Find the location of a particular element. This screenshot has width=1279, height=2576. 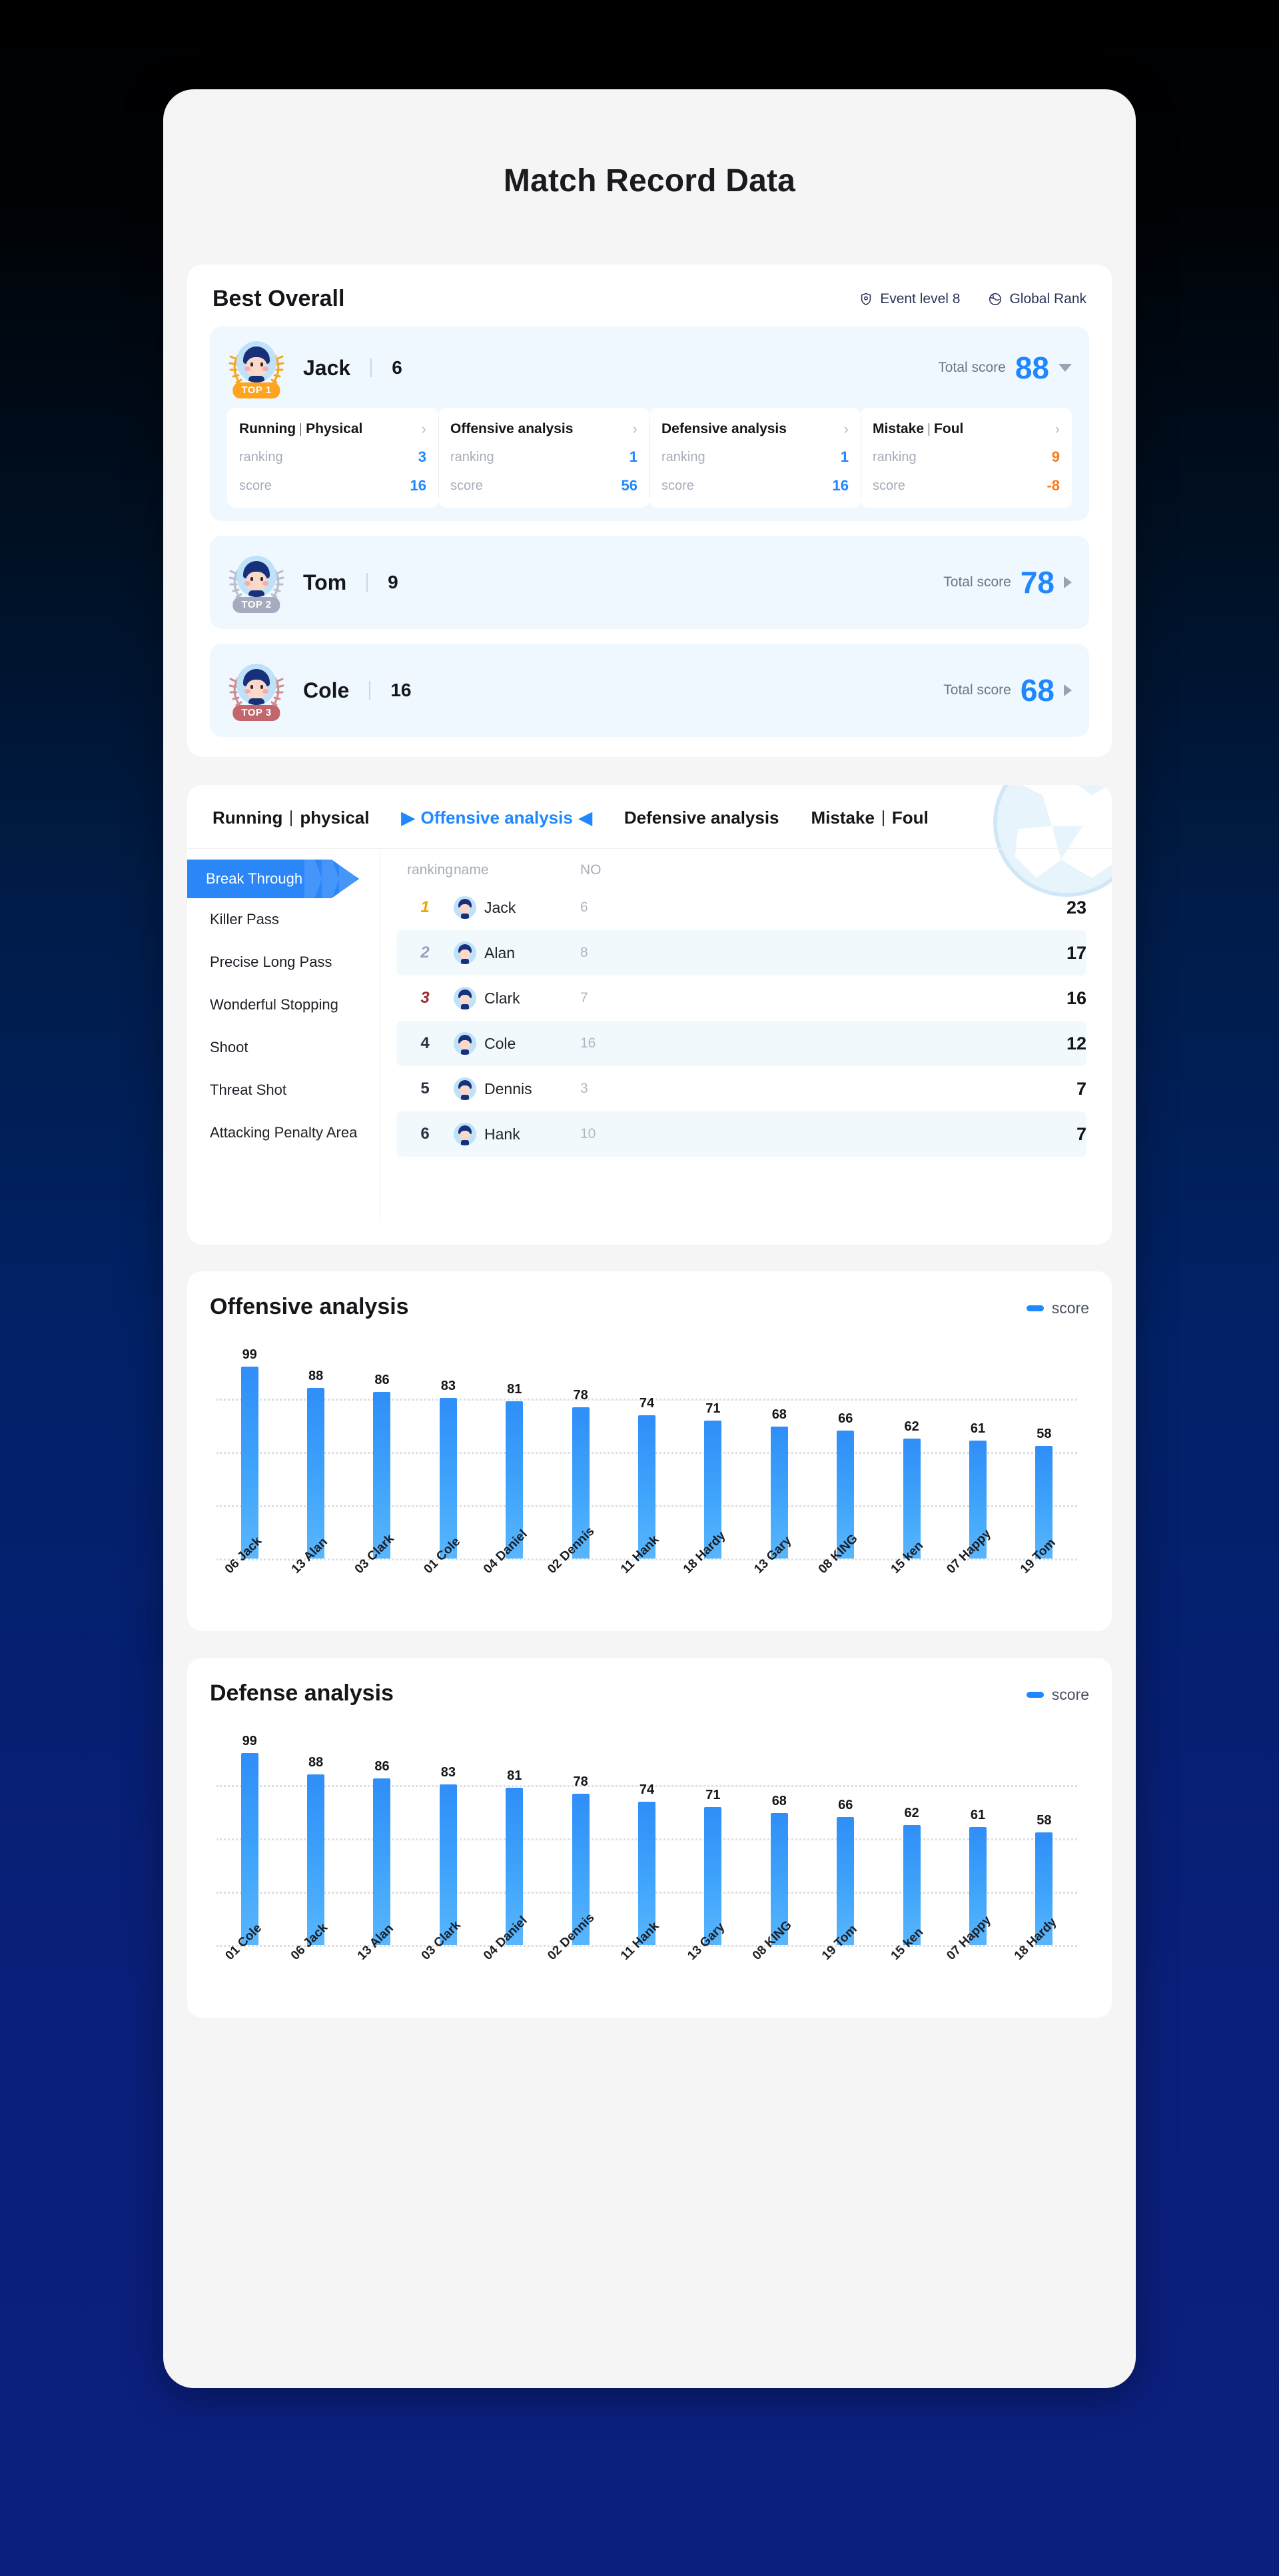

player-summary: TOP 2 Tom 9 Total score 78 is located at coordinates (649, 583).